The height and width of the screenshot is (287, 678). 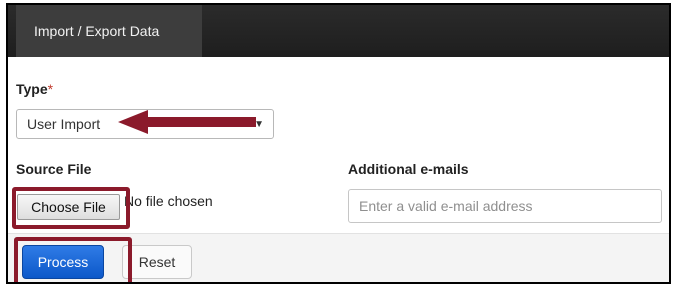 I want to click on source-file-label: Source File, so click(x=54, y=169).